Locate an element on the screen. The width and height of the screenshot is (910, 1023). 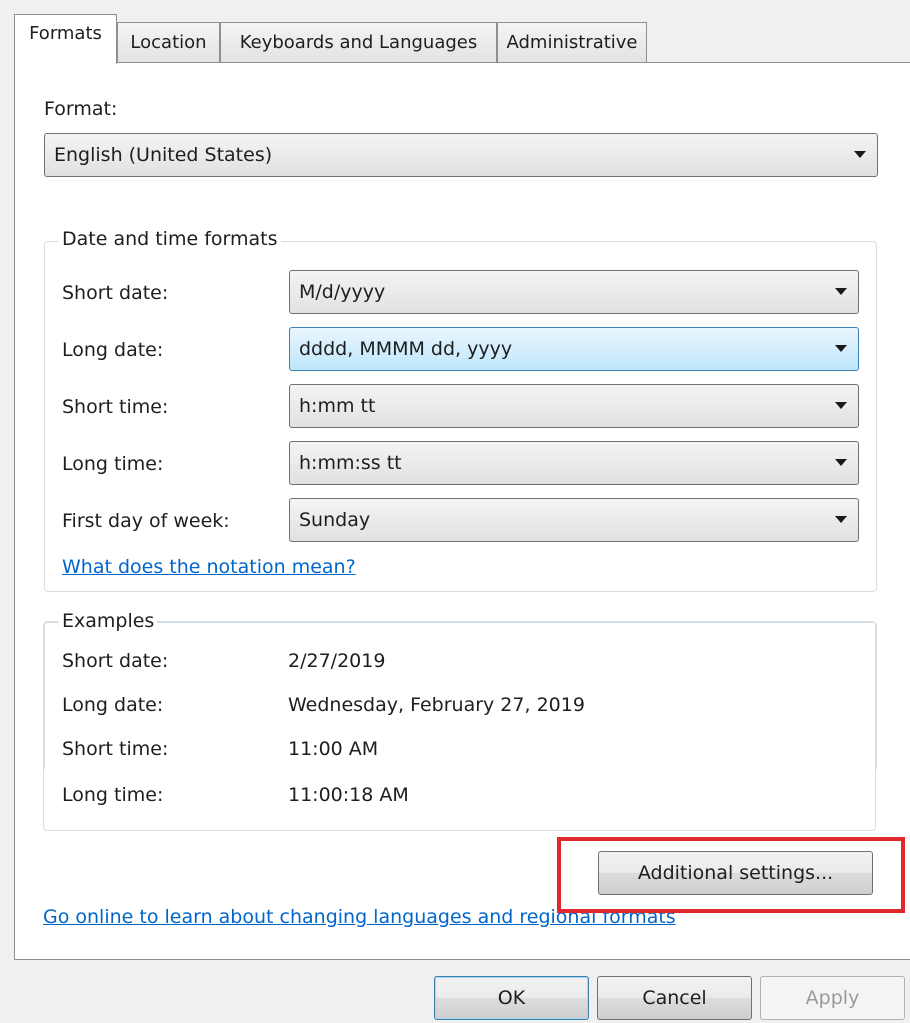
example-long-date-label: Long date: is located at coordinates (113, 705).